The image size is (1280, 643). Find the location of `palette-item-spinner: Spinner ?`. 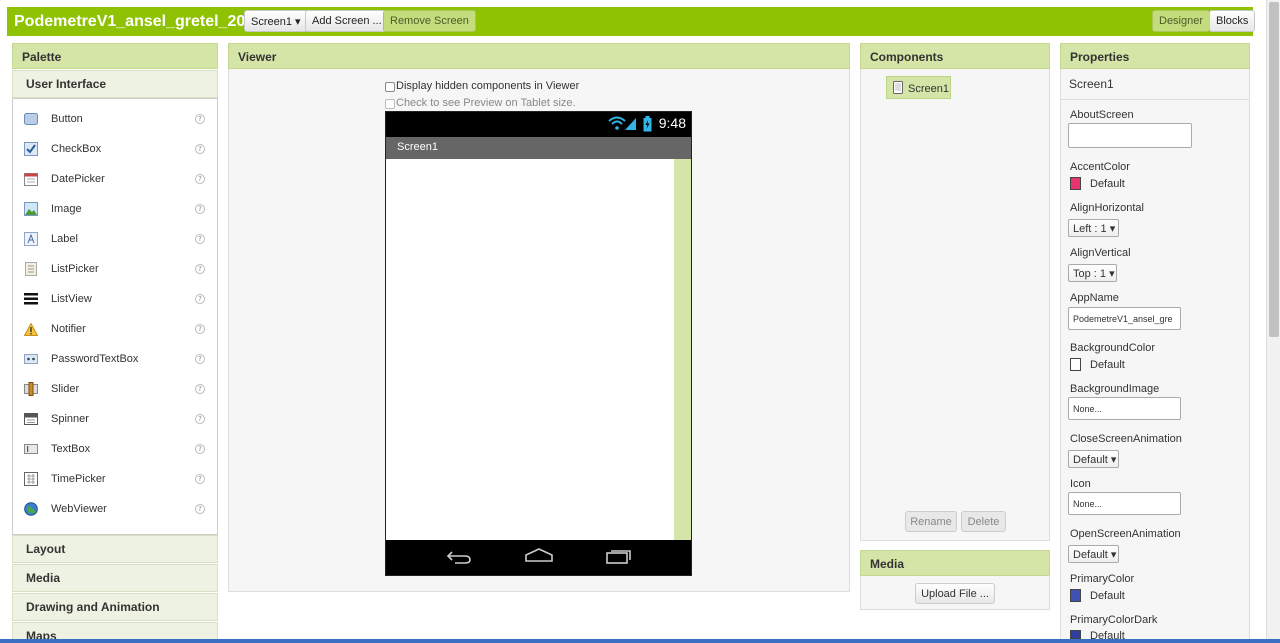

palette-item-spinner: Spinner ? is located at coordinates (115, 419).